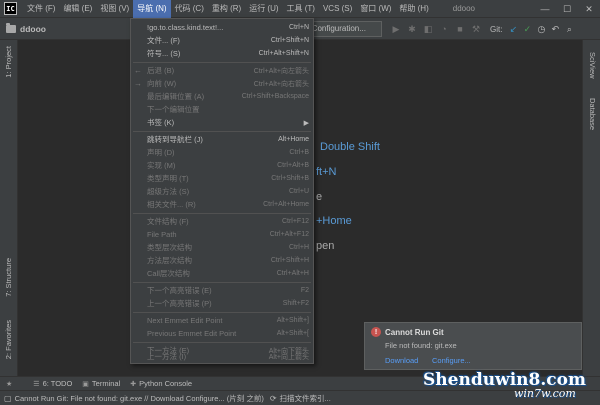 This screenshot has width=600, height=405. I want to click on tab-terminal: ▣ Terminal, so click(101, 383).